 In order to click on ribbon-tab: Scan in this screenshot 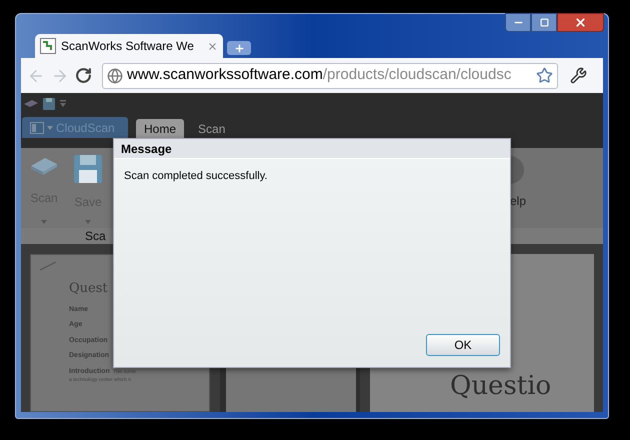, I will do `click(212, 128)`.